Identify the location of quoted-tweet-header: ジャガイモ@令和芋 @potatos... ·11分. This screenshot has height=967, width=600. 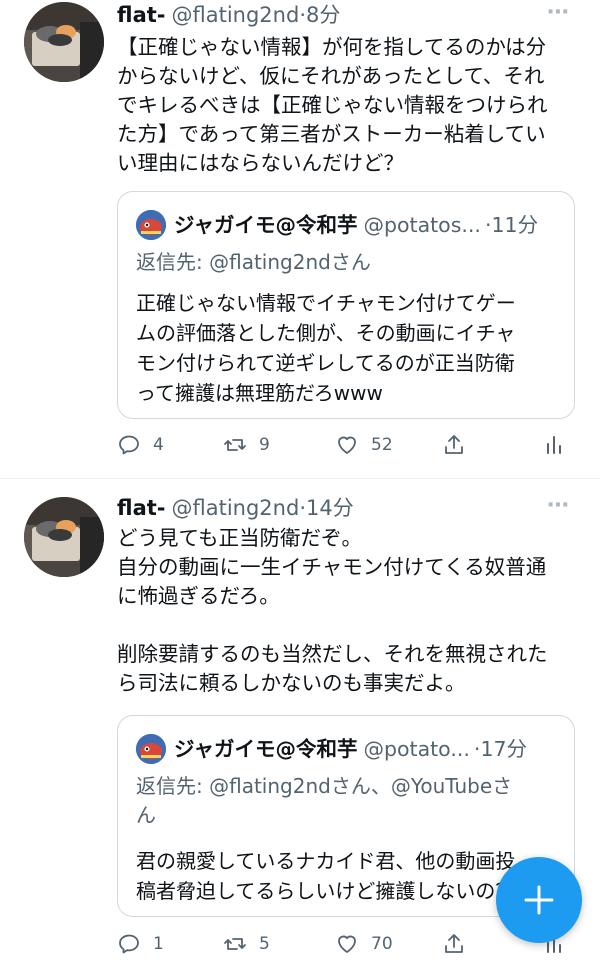
(348, 225).